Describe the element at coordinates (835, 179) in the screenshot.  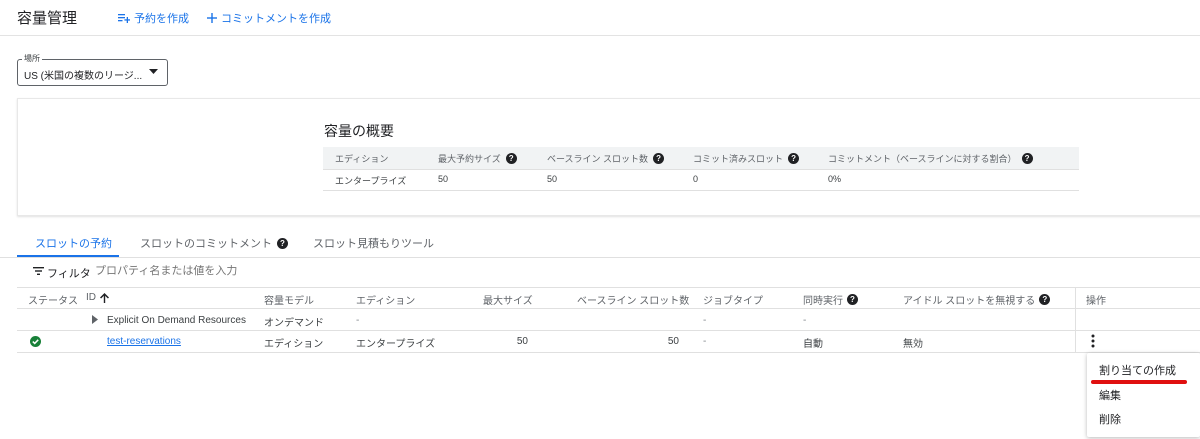
I see `summary-commitment-ratio-value: 0%` at that location.